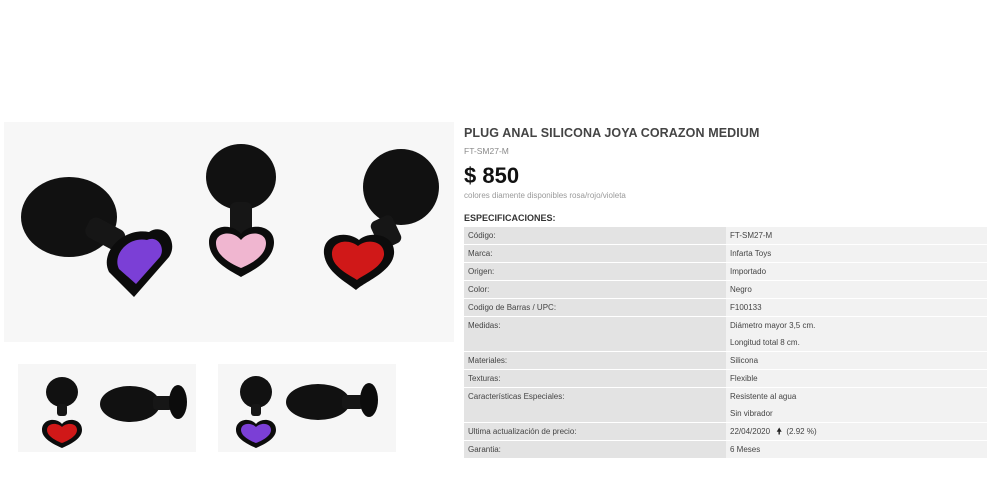 The image size is (1000, 489). Describe the element at coordinates (763, 396) in the screenshot. I see `spec-value-line: Resistente al agua` at that location.